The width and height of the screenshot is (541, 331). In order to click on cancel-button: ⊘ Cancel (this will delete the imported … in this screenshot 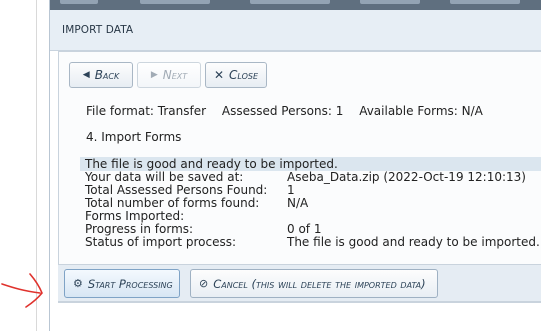, I will do `click(314, 283)`.